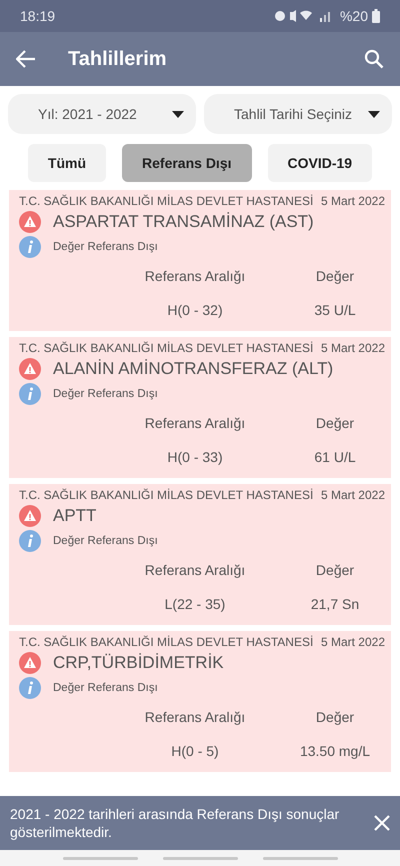 This screenshot has height=866, width=400. Describe the element at coordinates (183, 222) in the screenshot. I see `test-name: ASPARTAT TRANSAMİNAZ (AST)` at that location.